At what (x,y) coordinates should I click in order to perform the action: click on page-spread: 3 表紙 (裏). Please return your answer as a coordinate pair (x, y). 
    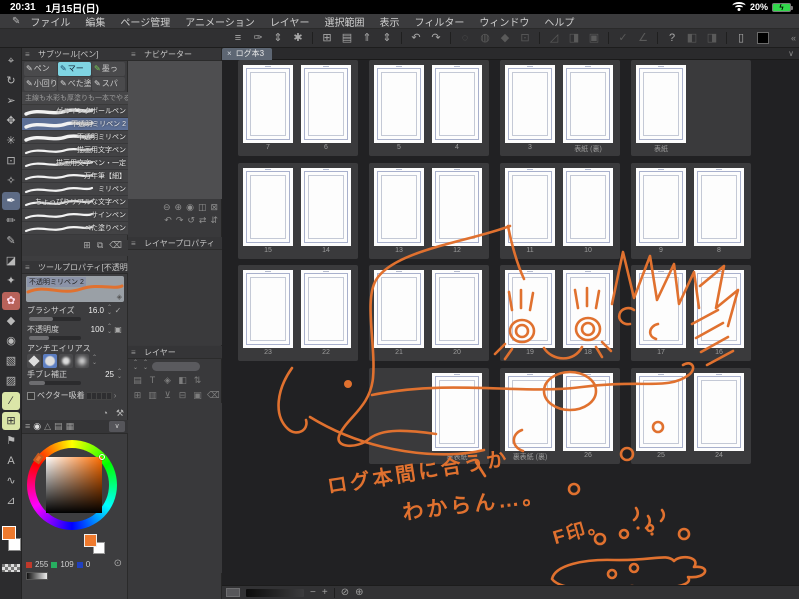
    Looking at the image, I should click on (560, 108).